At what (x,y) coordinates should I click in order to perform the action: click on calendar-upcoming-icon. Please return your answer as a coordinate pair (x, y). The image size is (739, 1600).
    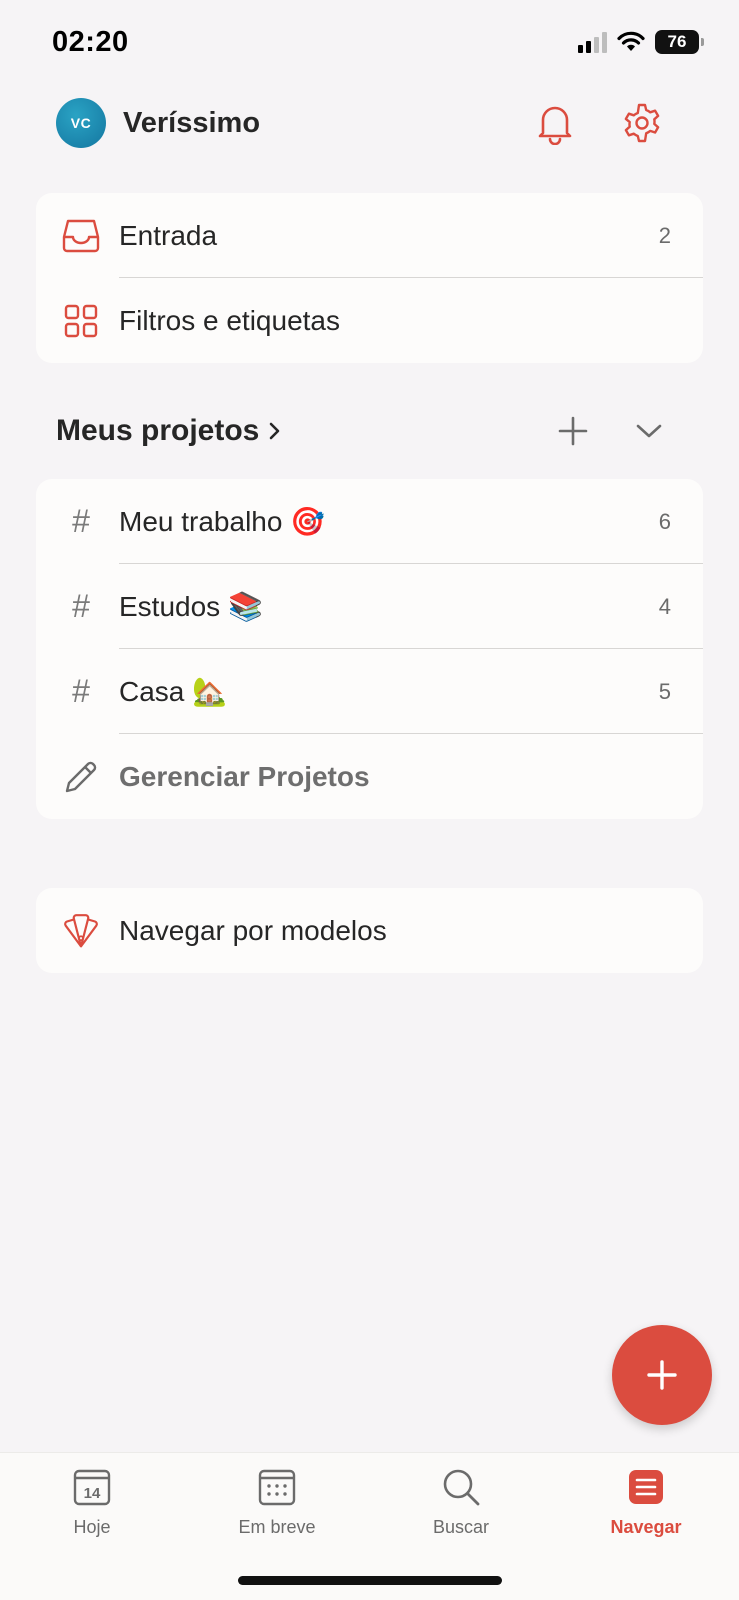
    Looking at the image, I should click on (277, 1487).